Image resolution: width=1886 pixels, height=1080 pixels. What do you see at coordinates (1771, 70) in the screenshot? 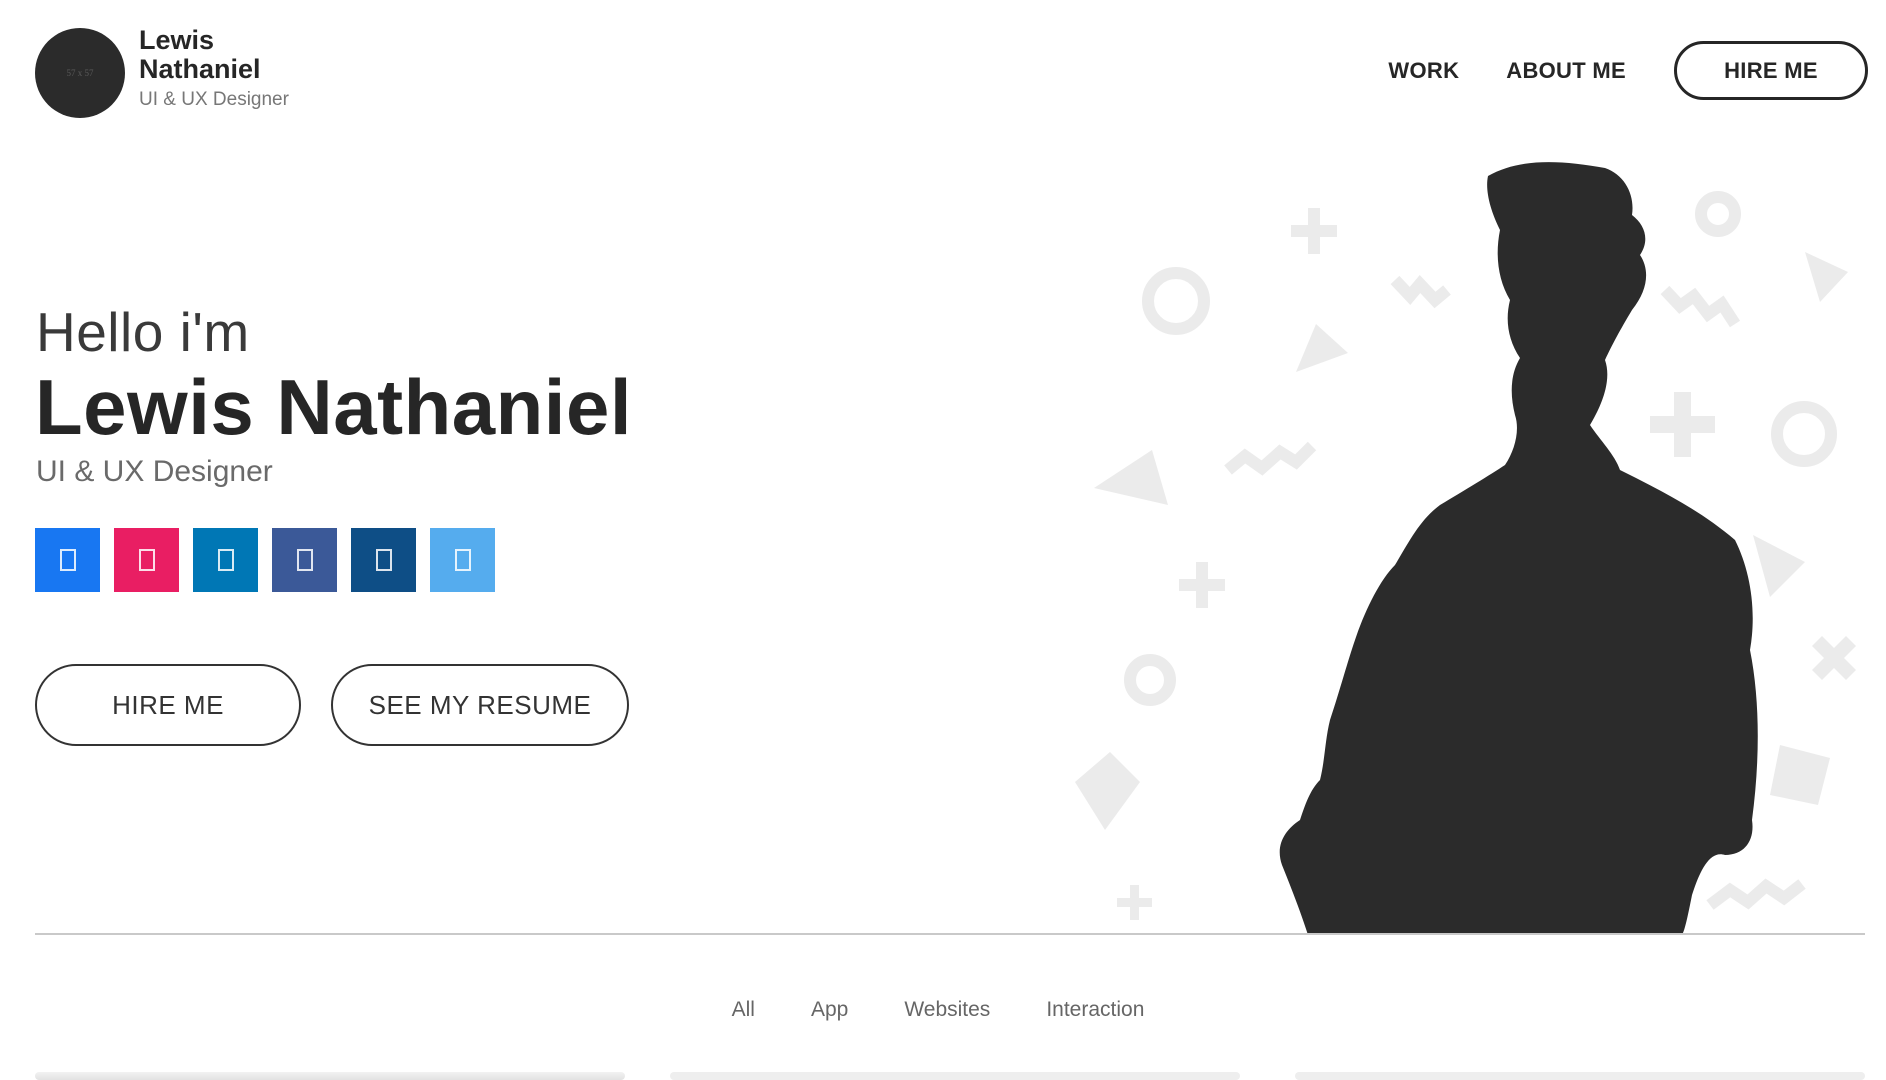
I see `nav-hire-me-button: HIRE ME` at bounding box center [1771, 70].